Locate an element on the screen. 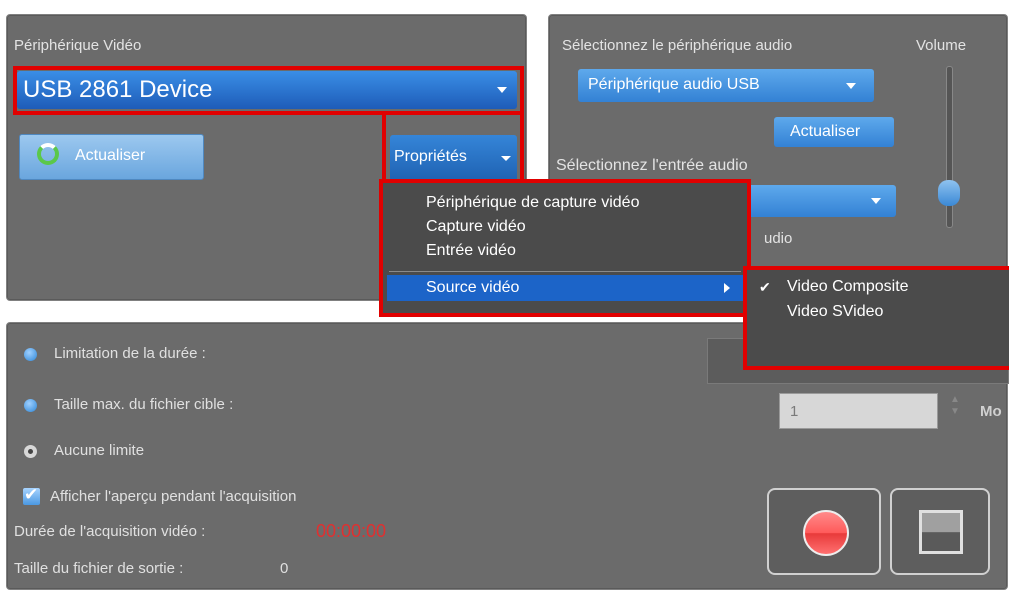 The height and width of the screenshot is (601, 1009). highlight-properties-menu is located at coordinates (565, 248).